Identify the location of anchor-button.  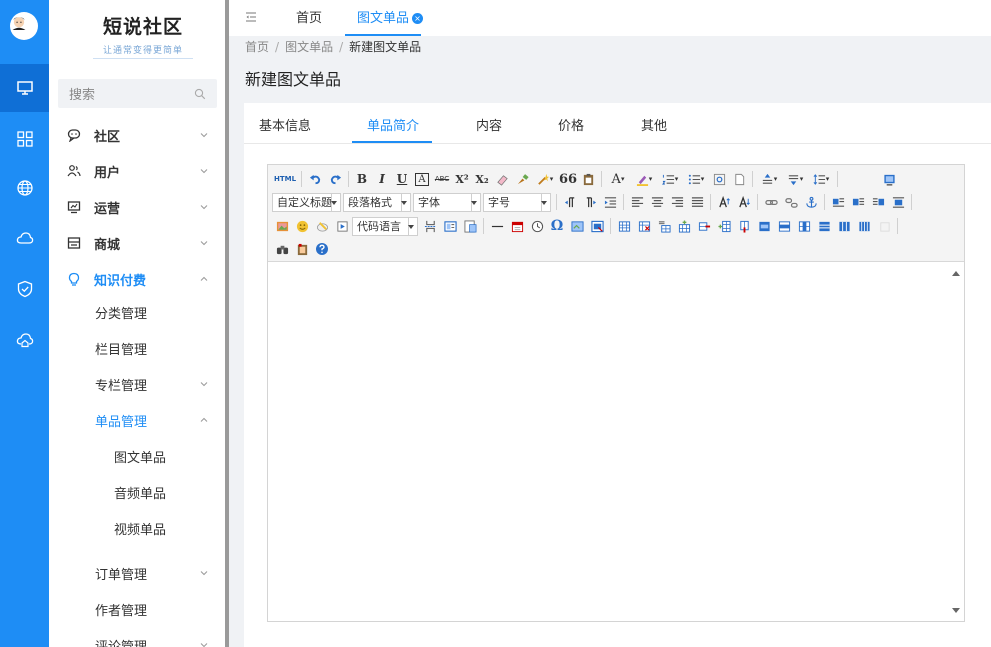
(811, 202).